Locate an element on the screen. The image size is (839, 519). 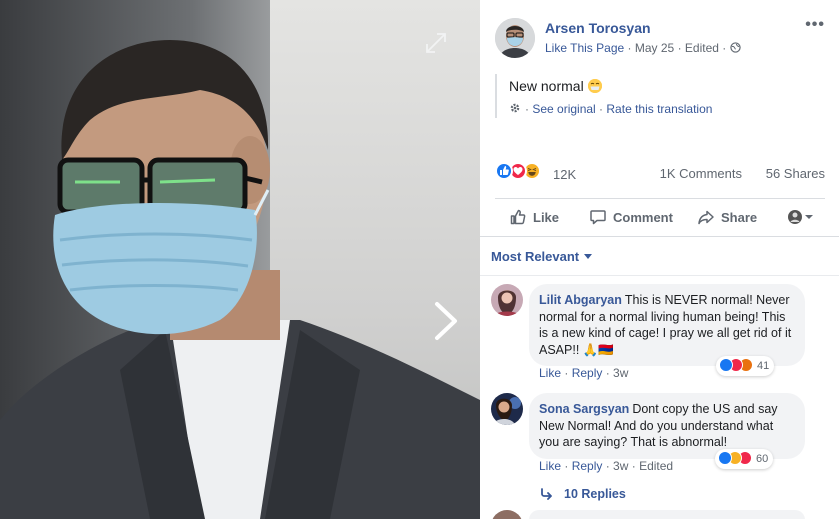
profile-dropdown-icon is located at coordinates (800, 217).